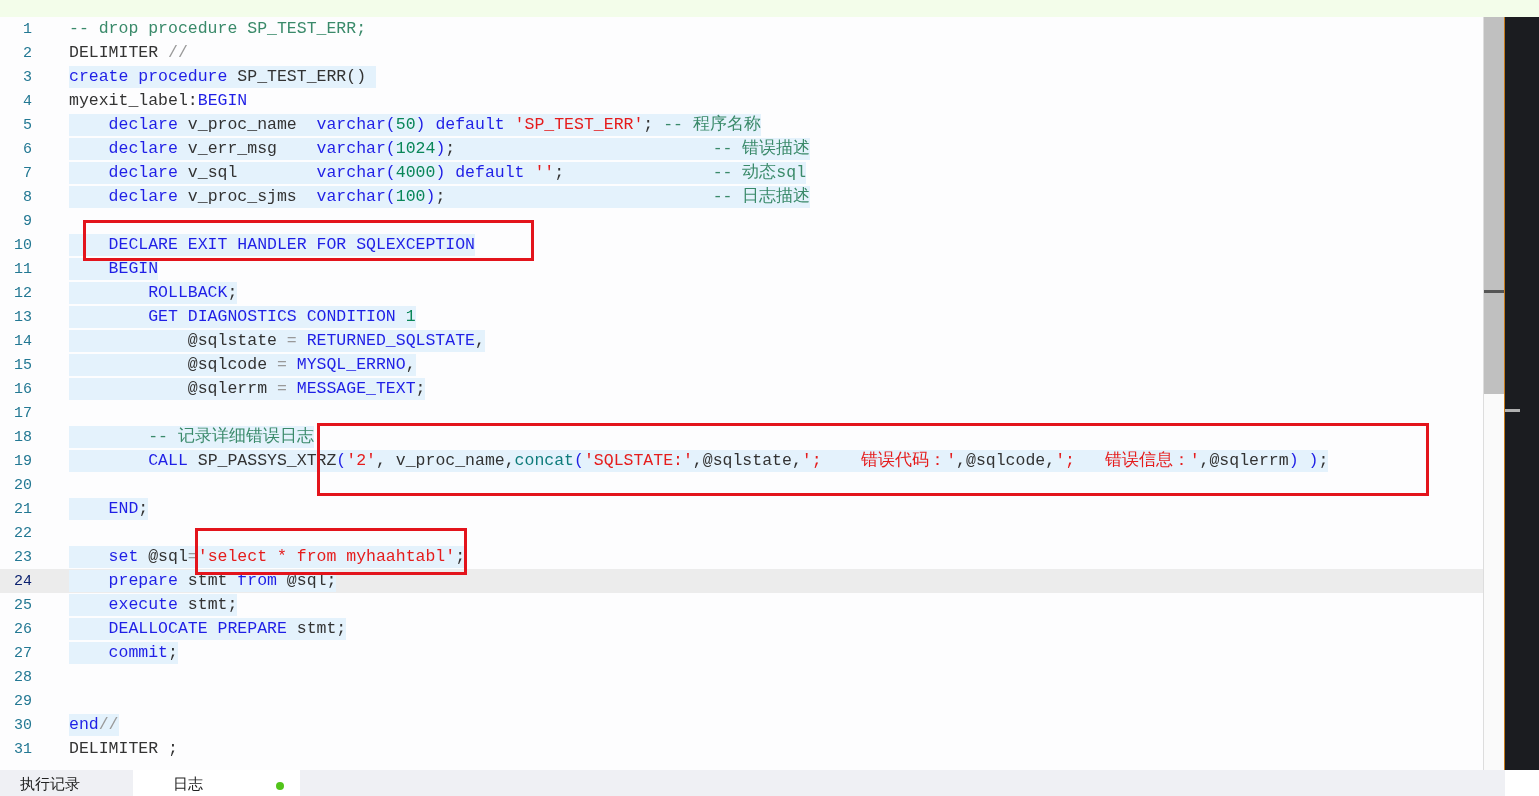 The height and width of the screenshot is (796, 1539). Describe the element at coordinates (22, 413) in the screenshot. I see `line-number: 17` at that location.